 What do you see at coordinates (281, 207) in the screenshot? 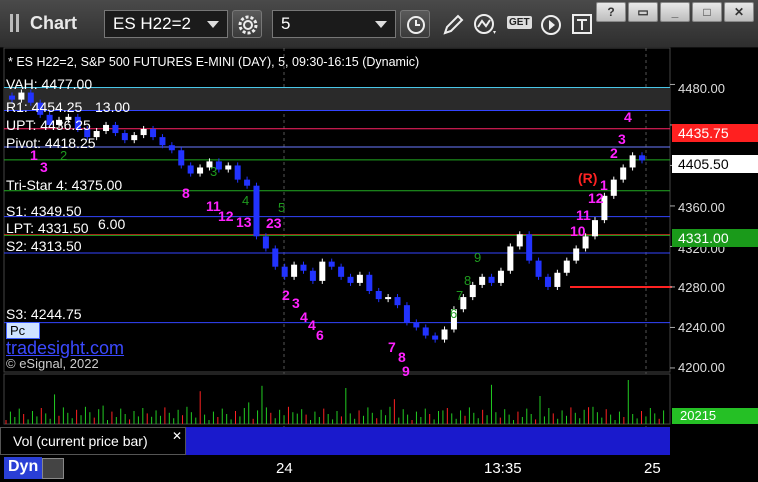
I see `sequence-count-label: 5` at bounding box center [281, 207].